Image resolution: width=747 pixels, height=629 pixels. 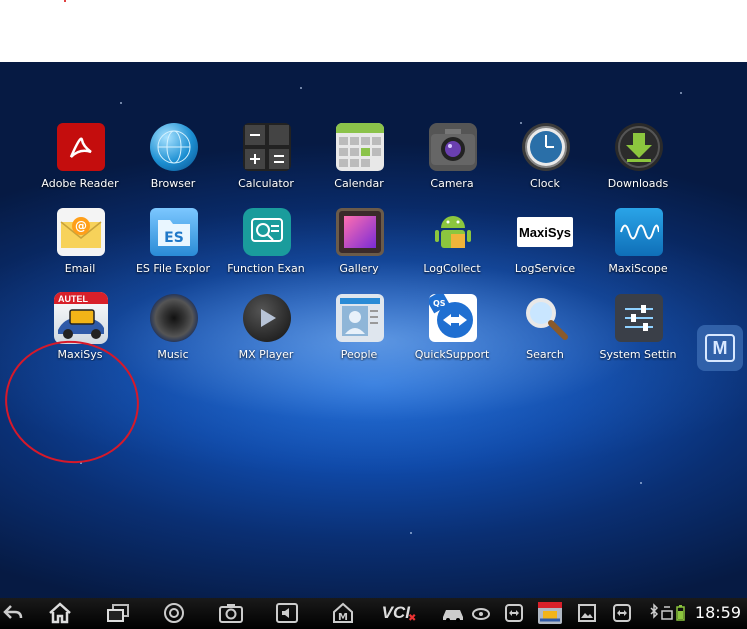 What do you see at coordinates (359, 183) in the screenshot?
I see `app-label: Calendar` at bounding box center [359, 183].